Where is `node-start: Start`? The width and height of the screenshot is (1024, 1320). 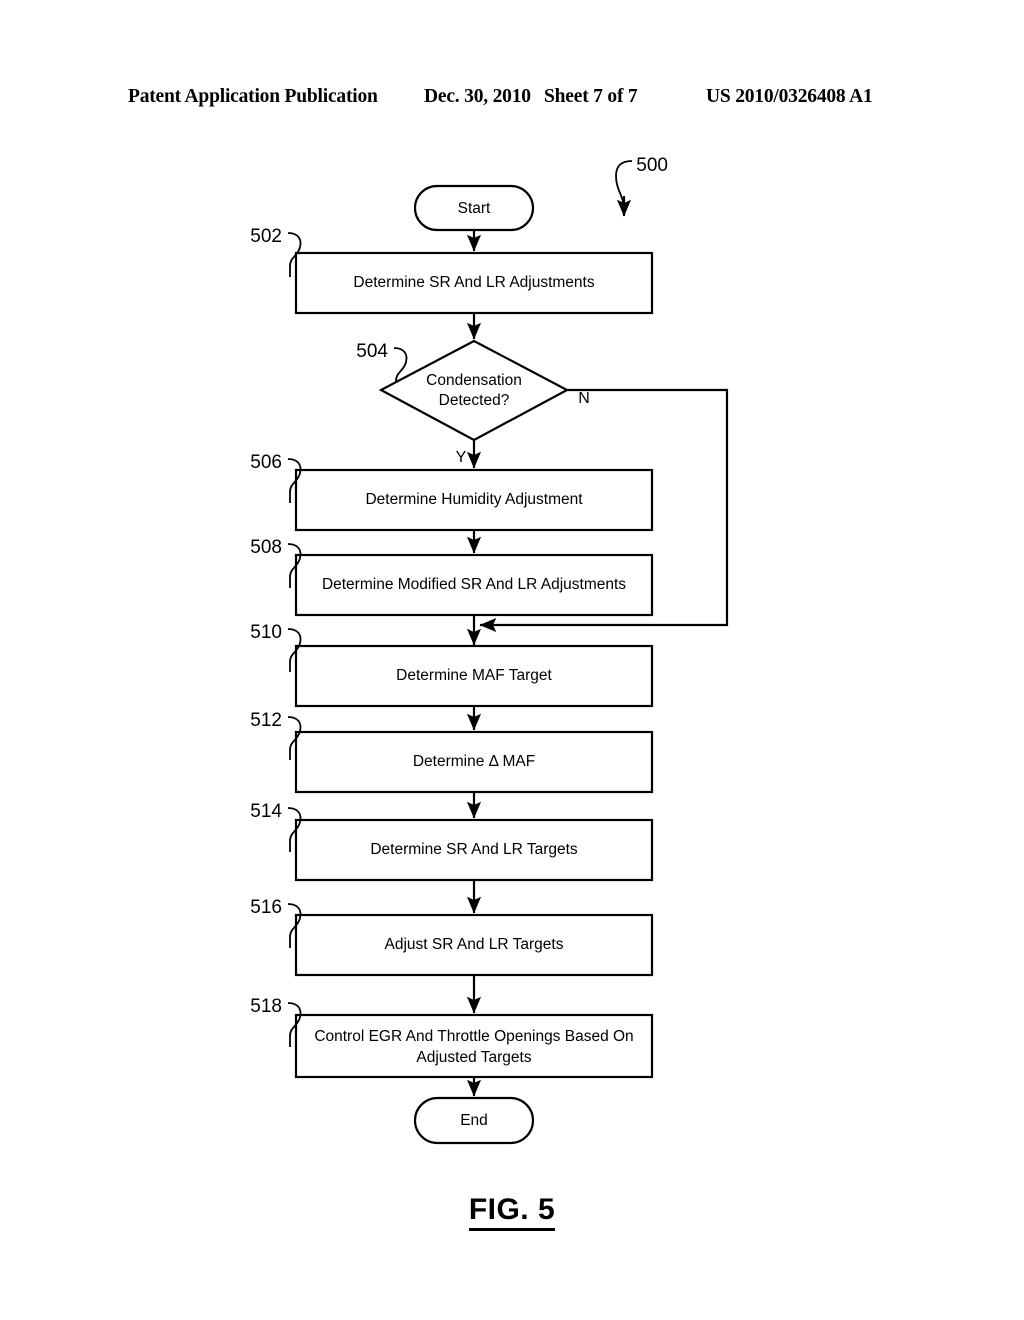 node-start: Start is located at coordinates (474, 208).